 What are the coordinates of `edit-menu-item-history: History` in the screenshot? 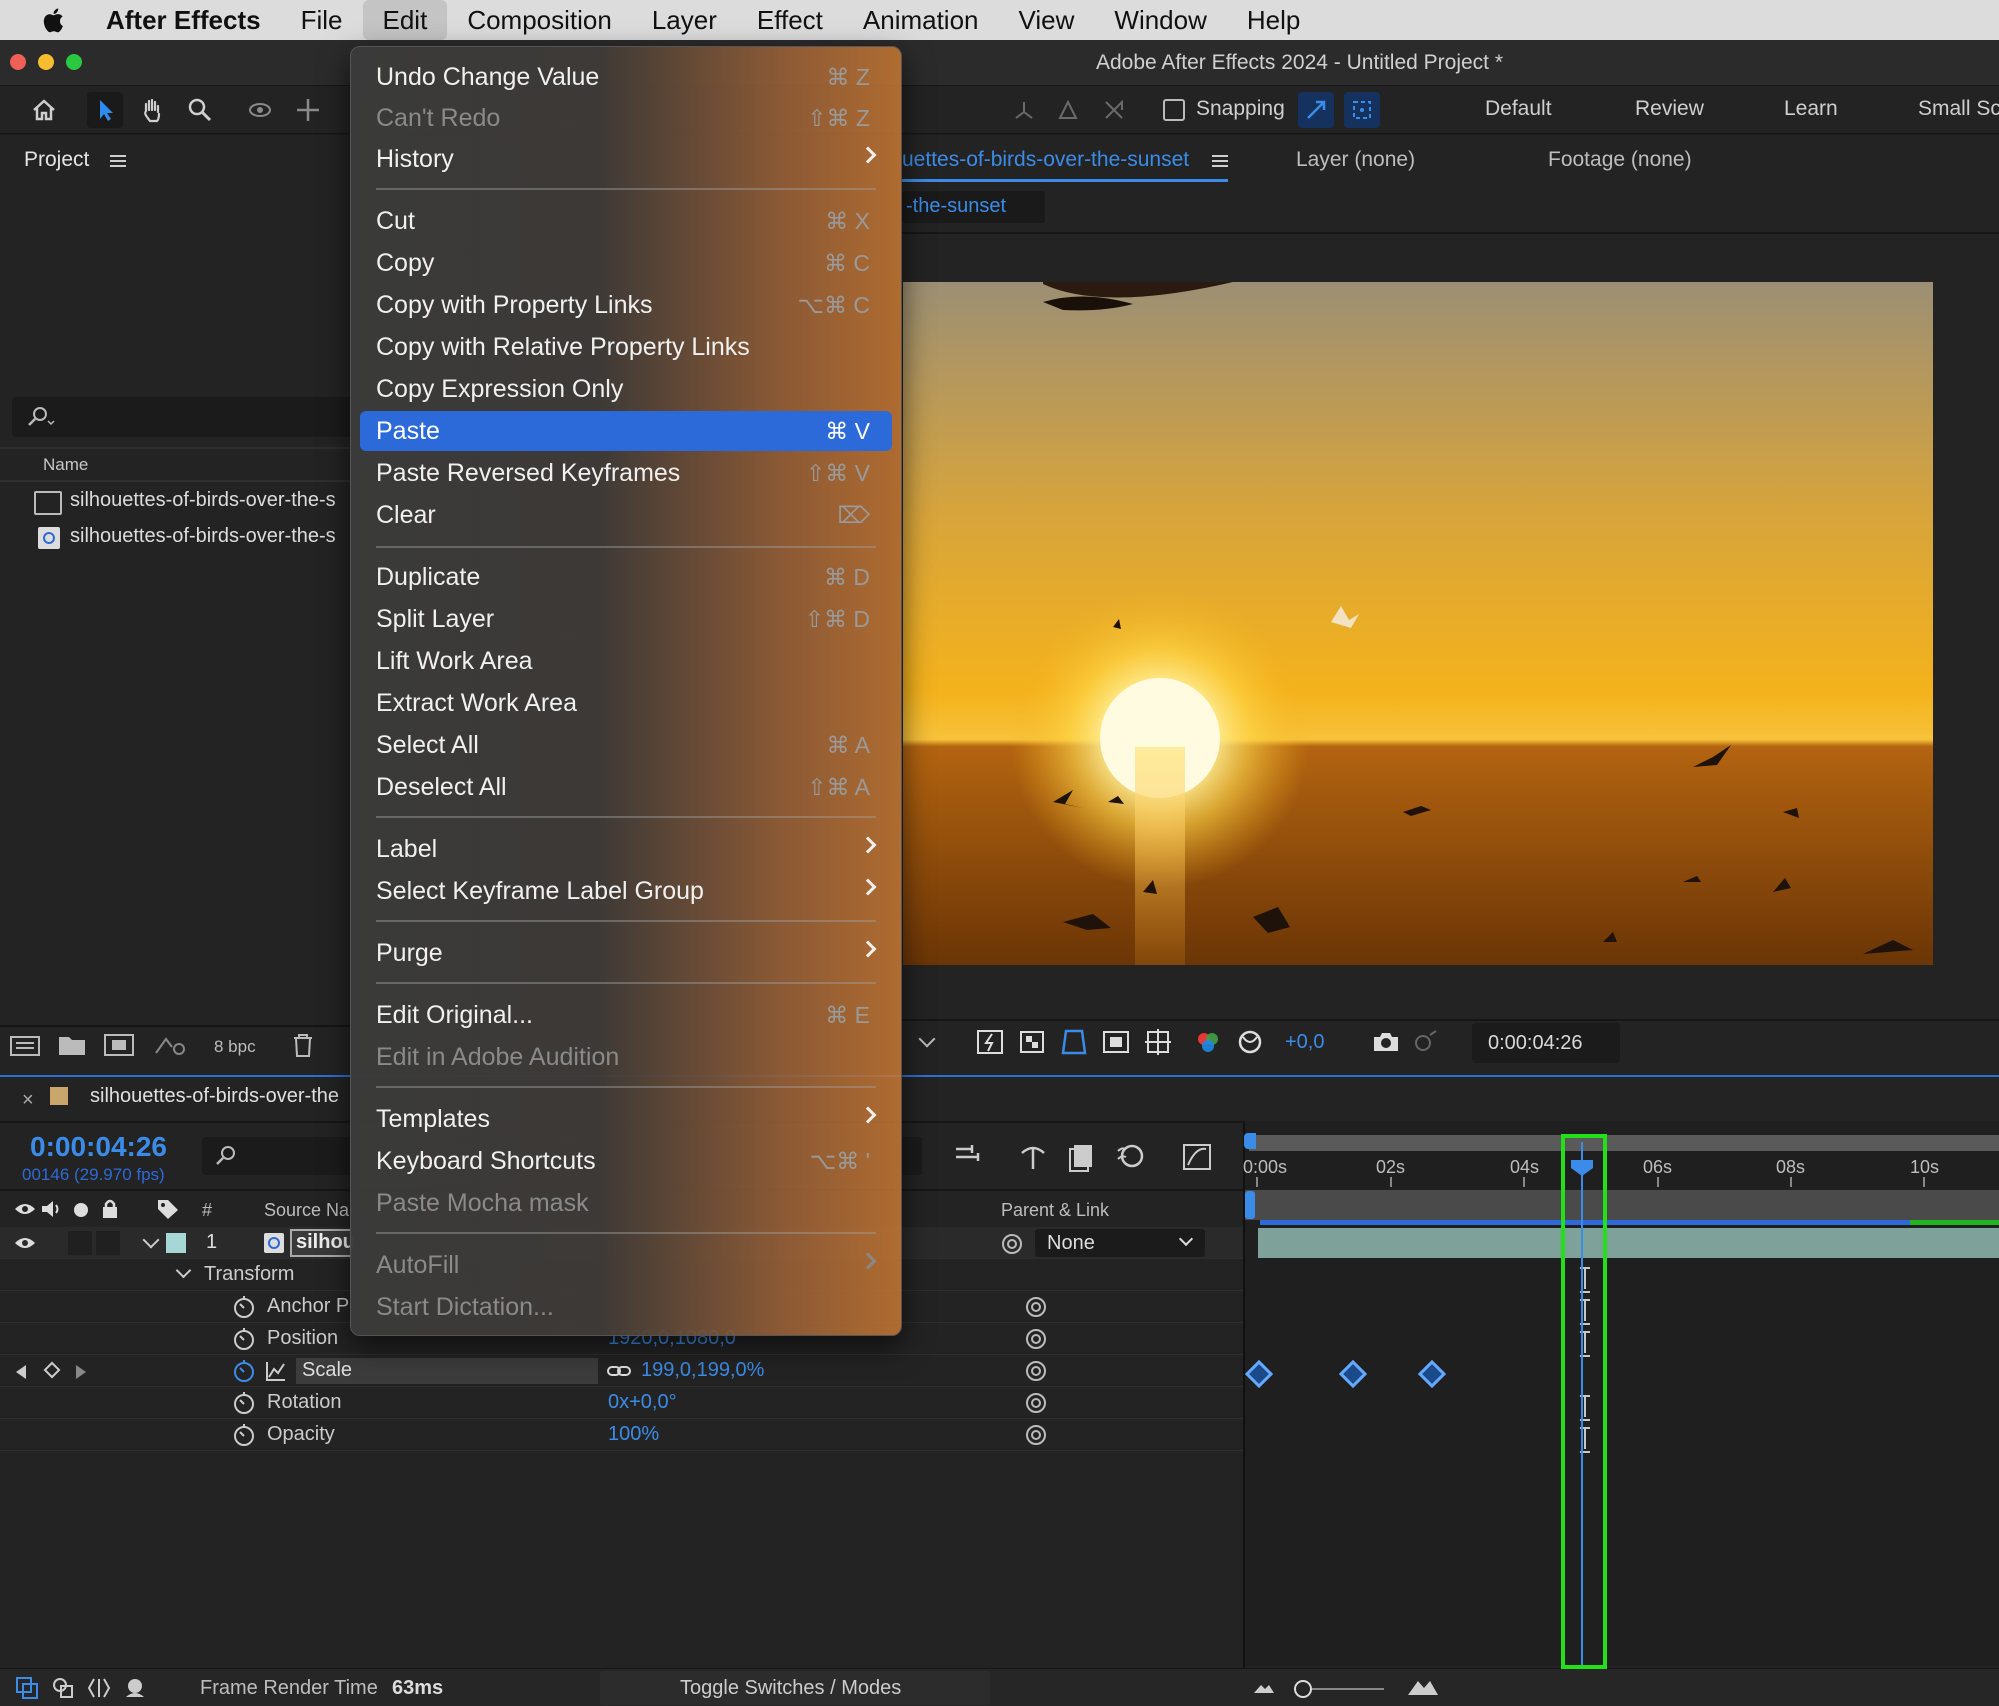 It's located at (626, 159).